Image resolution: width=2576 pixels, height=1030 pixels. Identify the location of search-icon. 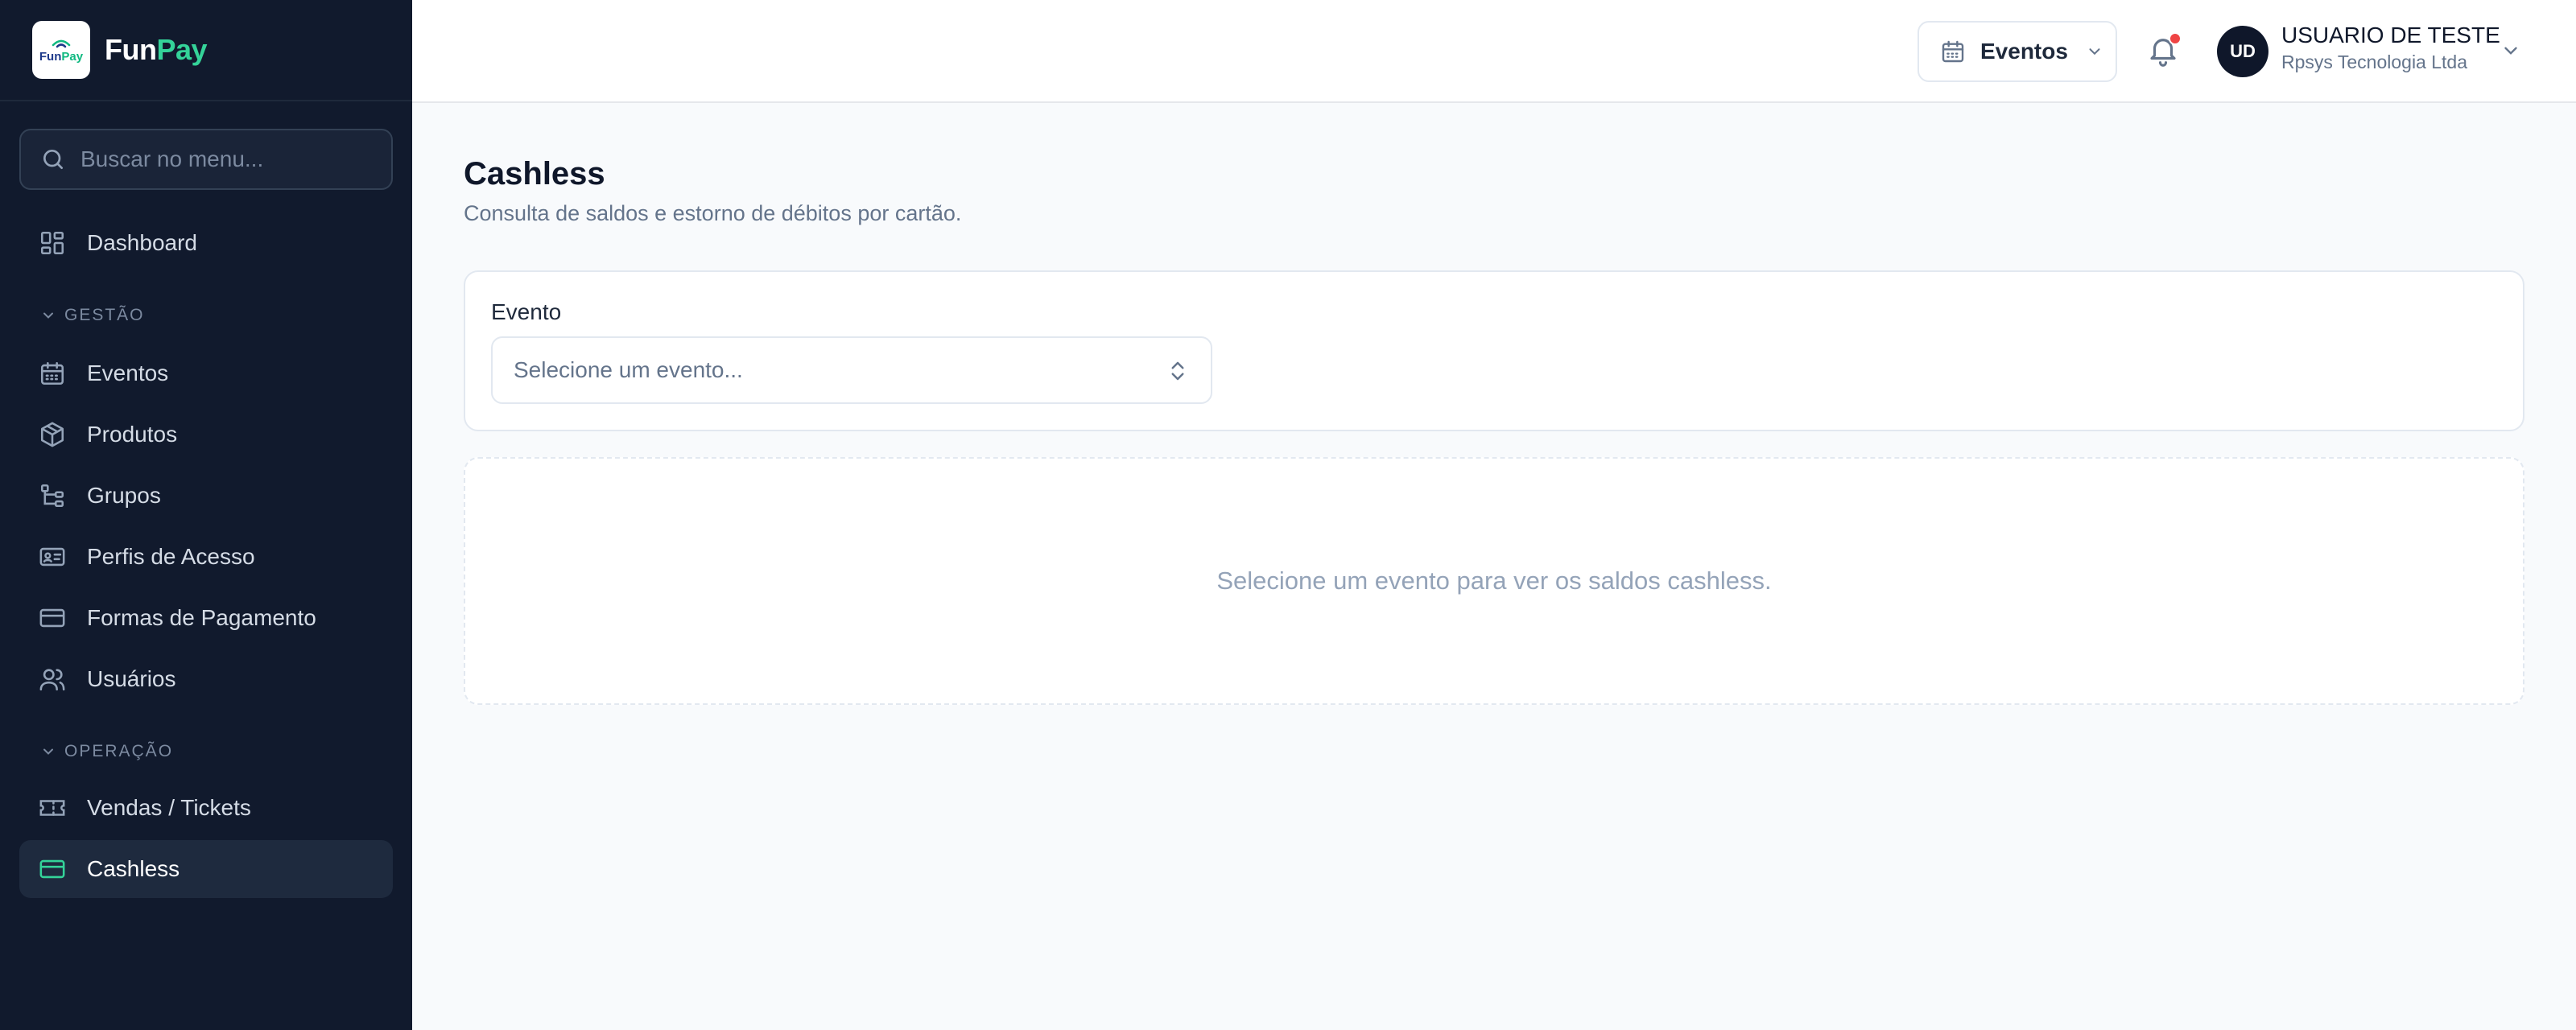
(53, 159).